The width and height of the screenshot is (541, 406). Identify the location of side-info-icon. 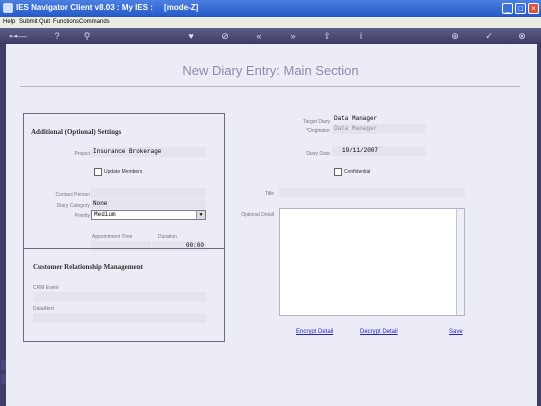
(3, 379).